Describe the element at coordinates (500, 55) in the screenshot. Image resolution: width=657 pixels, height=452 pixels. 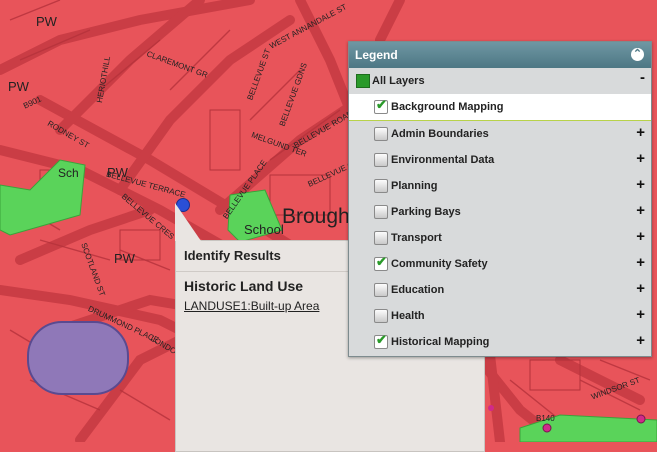
I see `legend-header: Legend ⌃` at that location.